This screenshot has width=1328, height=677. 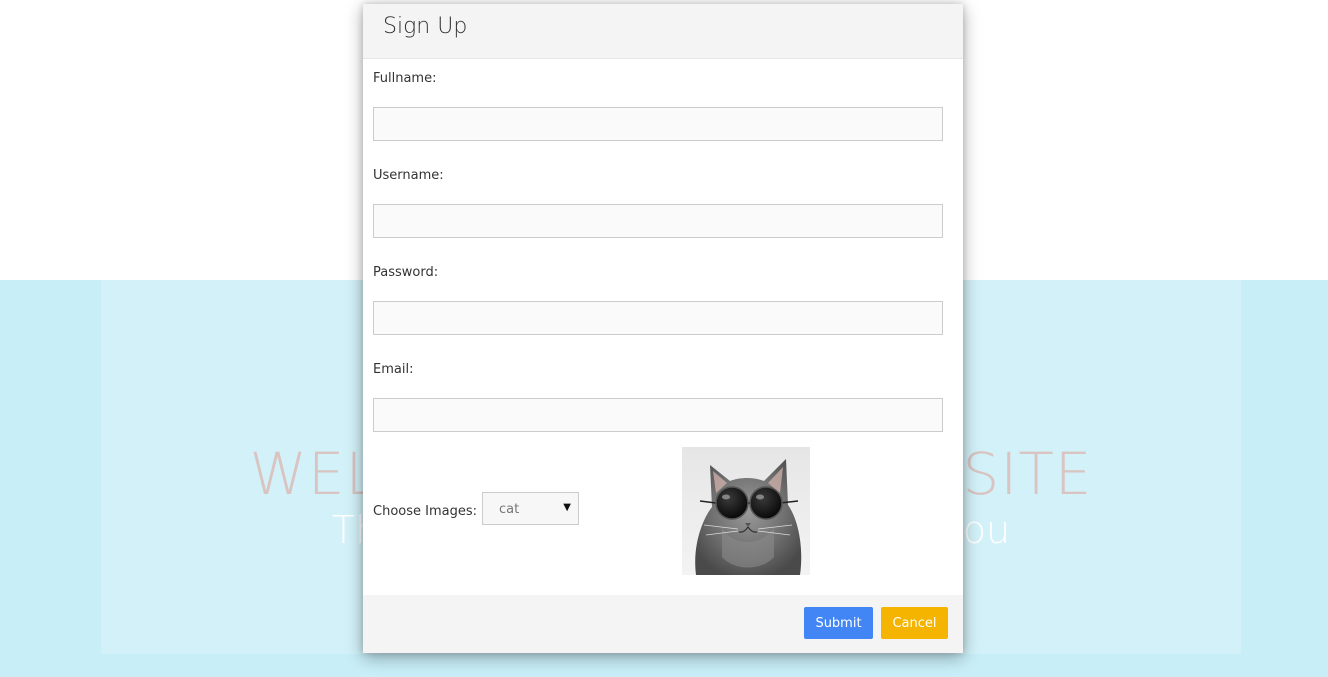 I want to click on choose-images-label: Choose Images:, so click(x=425, y=511).